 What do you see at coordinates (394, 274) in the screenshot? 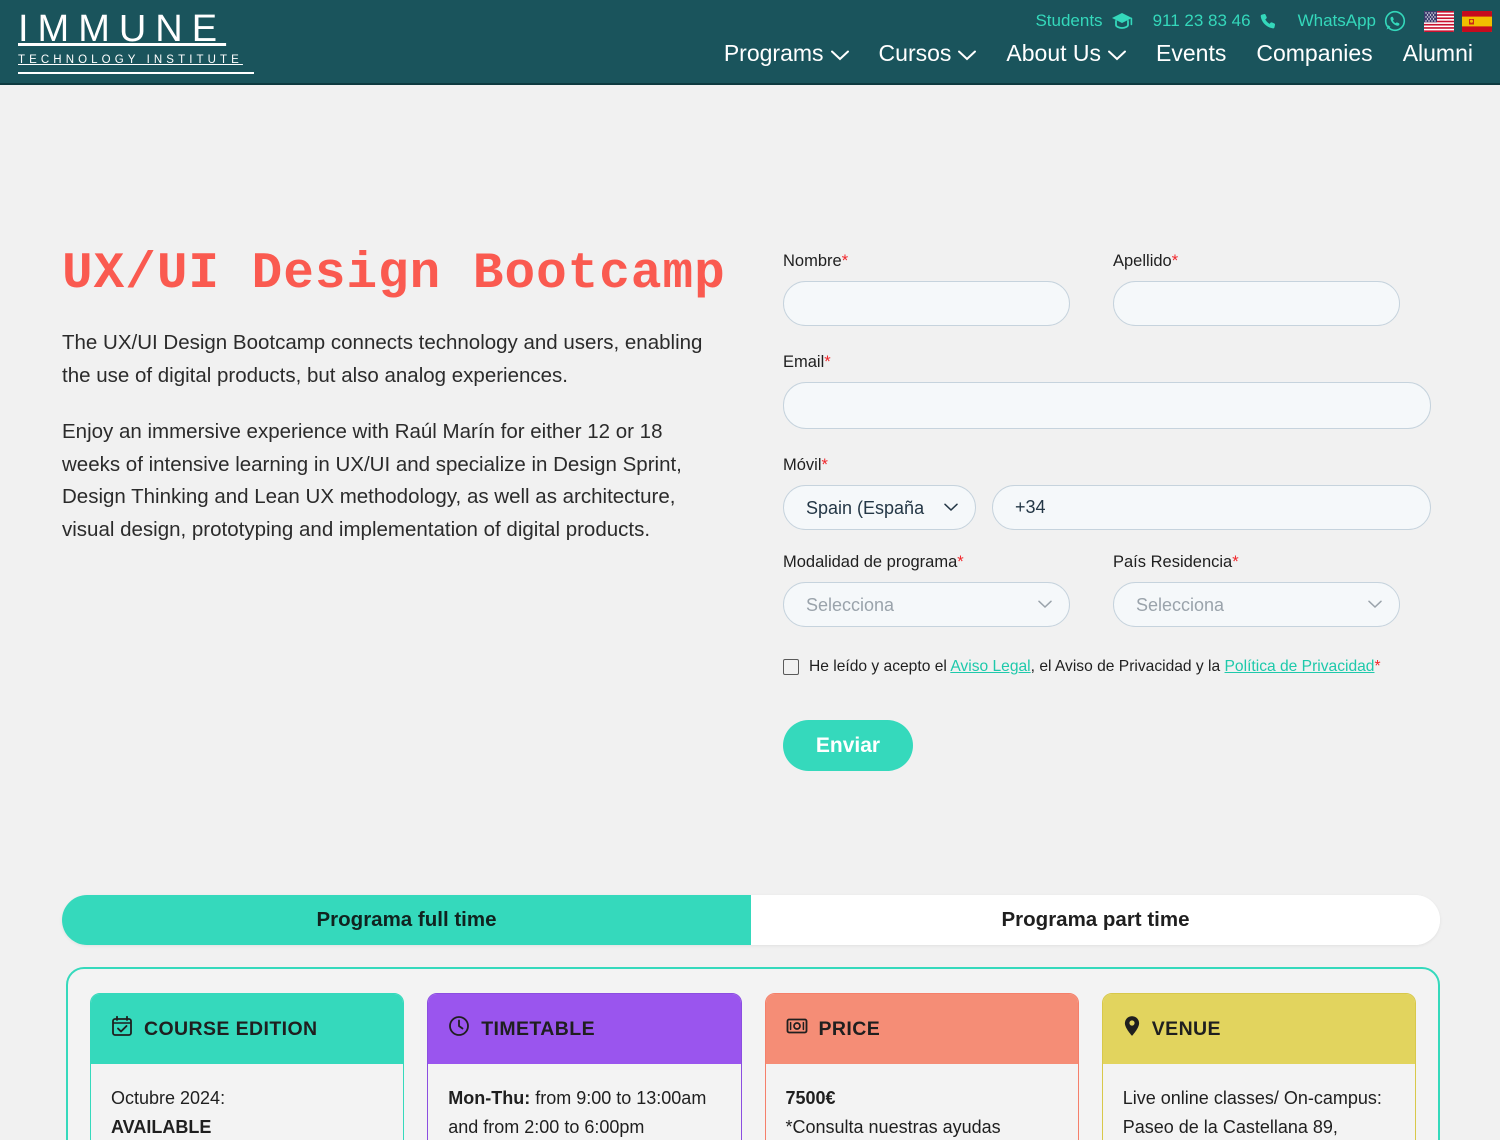
I see `page-title: UX/UI Design Bootcamp` at bounding box center [394, 274].